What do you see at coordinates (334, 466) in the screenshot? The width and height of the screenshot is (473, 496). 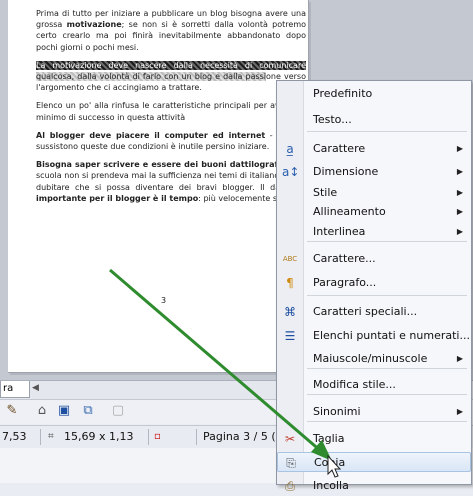 I see `mouse-cursor-icon` at bounding box center [334, 466].